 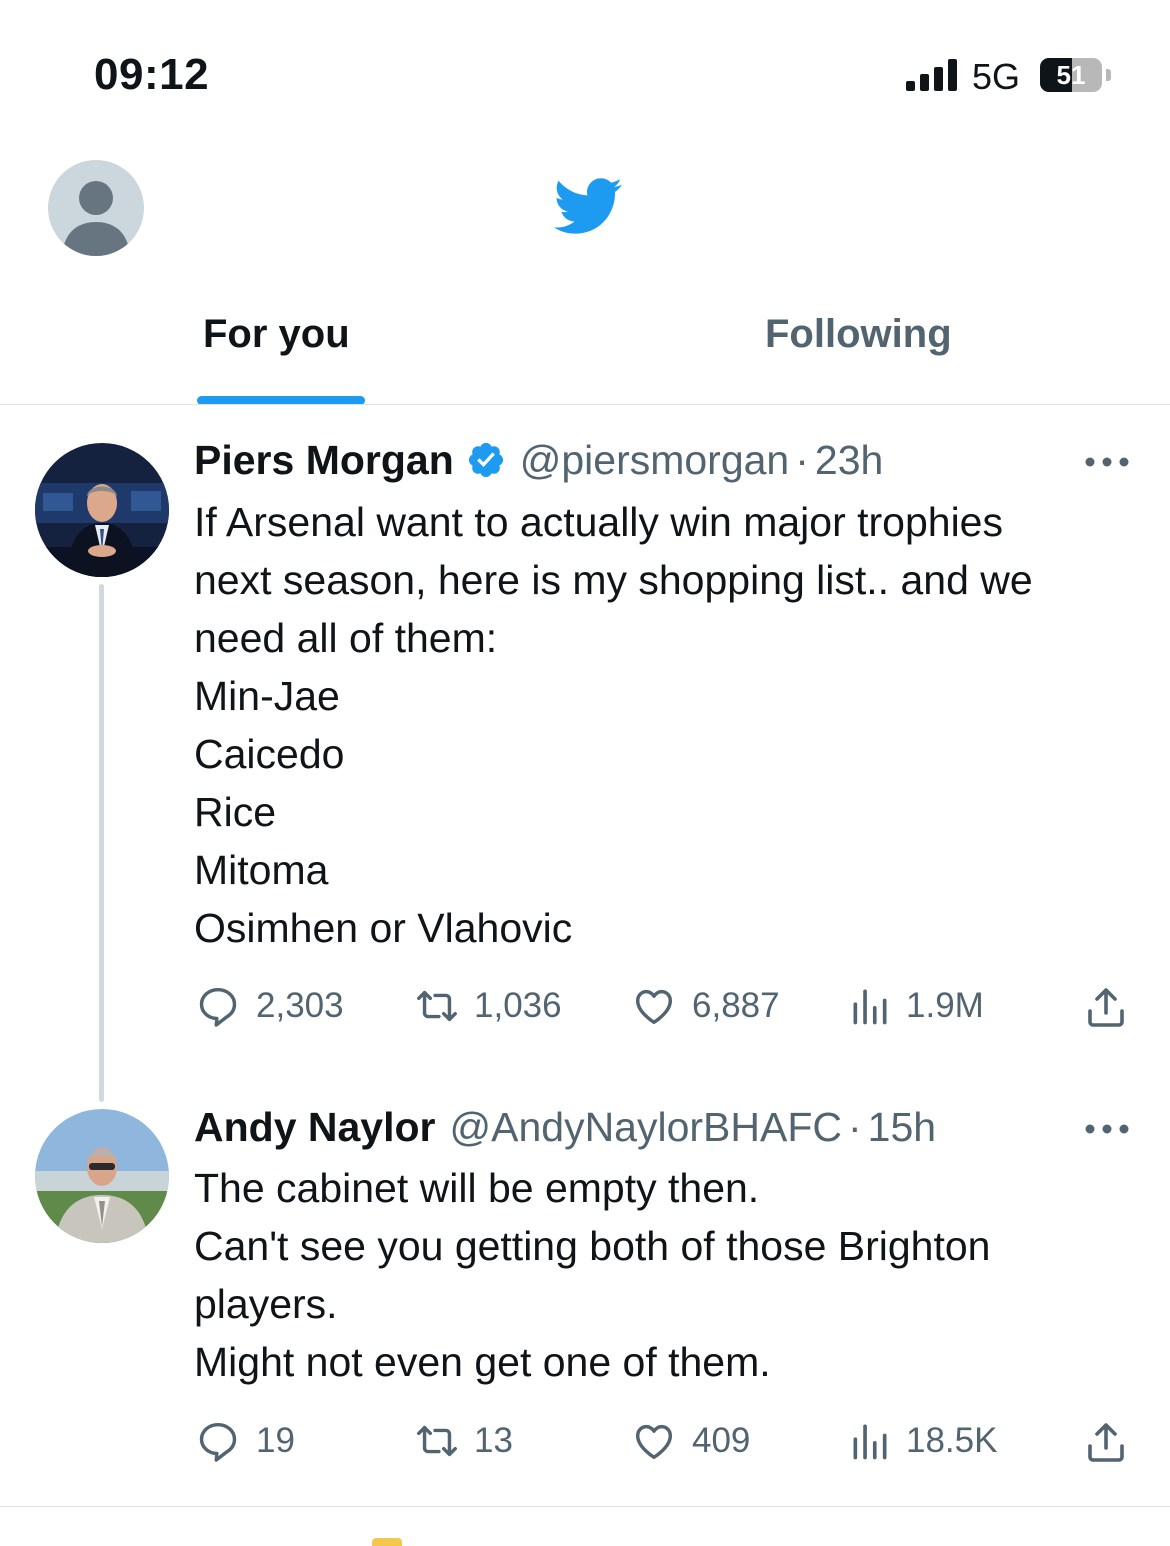 I want to click on tweet-header: Piers Morgan @piersmorgan · 23h, so click(x=538, y=460).